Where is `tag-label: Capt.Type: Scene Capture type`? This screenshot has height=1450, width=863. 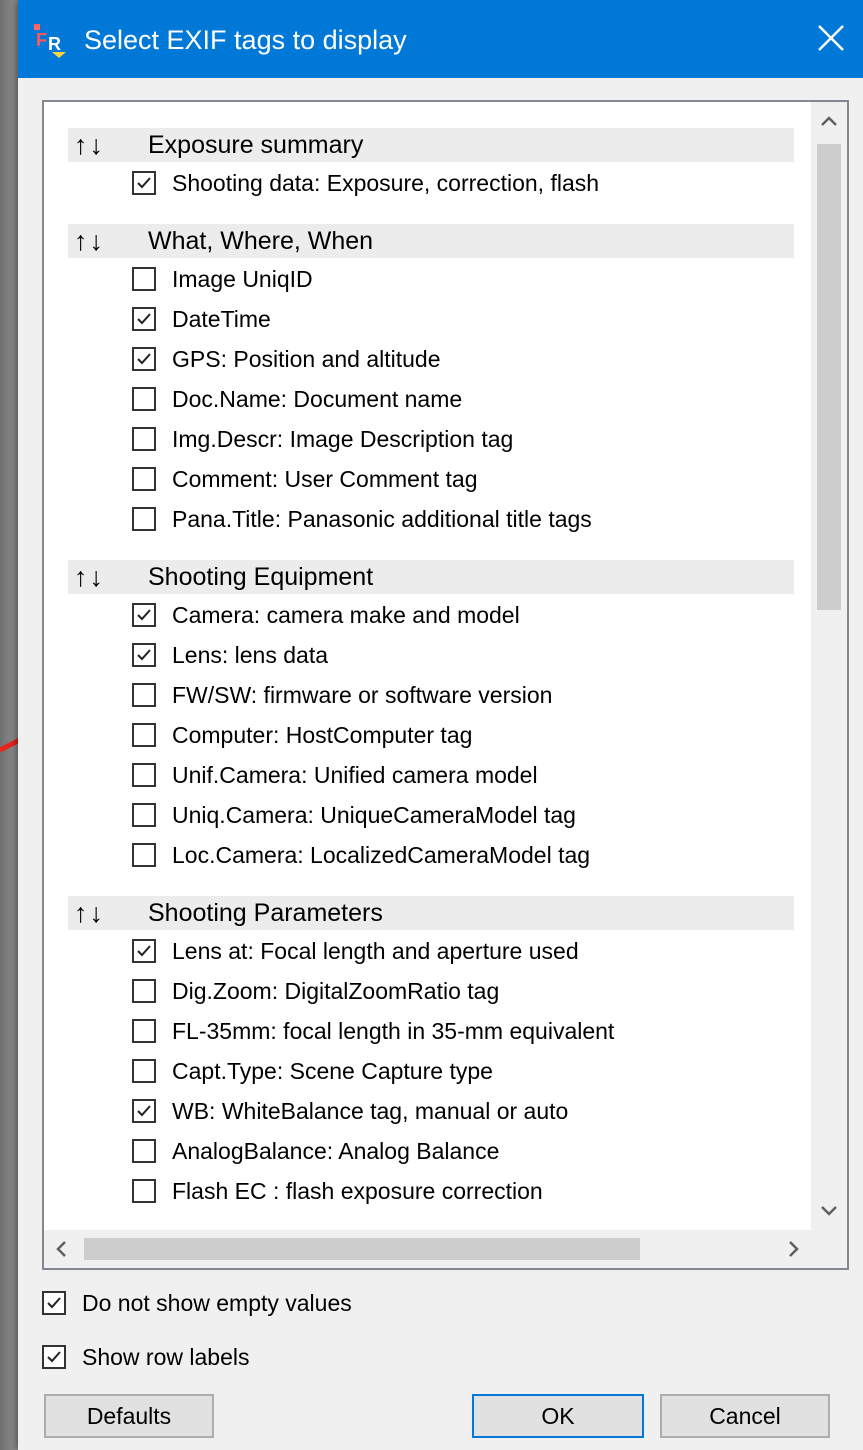
tag-label: Capt.Type: Scene Capture type is located at coordinates (332, 1071).